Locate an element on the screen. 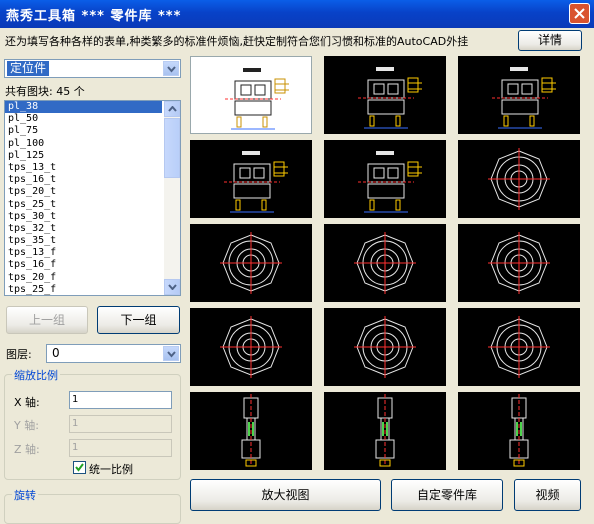 This screenshot has width=594, height=524. y-scale-input: 1 is located at coordinates (120, 424).